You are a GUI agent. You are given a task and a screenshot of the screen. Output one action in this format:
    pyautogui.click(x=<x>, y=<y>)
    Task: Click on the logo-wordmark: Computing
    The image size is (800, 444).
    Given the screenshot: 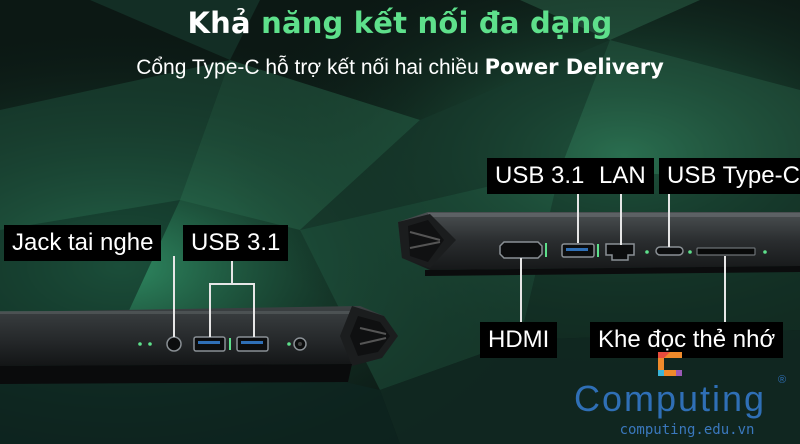 What is the action you would take?
    pyautogui.click(x=670, y=398)
    